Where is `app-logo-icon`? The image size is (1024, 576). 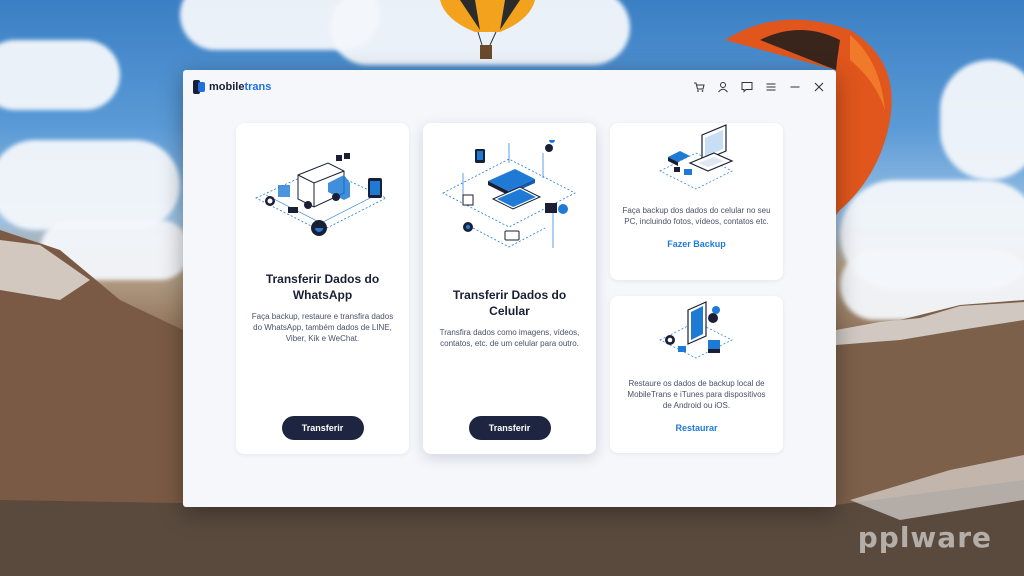
app-logo-icon is located at coordinates (199, 87).